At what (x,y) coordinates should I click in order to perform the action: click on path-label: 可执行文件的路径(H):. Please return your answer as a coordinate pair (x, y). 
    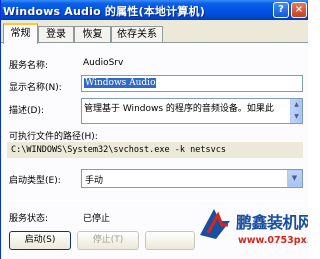
    Looking at the image, I should click on (53, 137).